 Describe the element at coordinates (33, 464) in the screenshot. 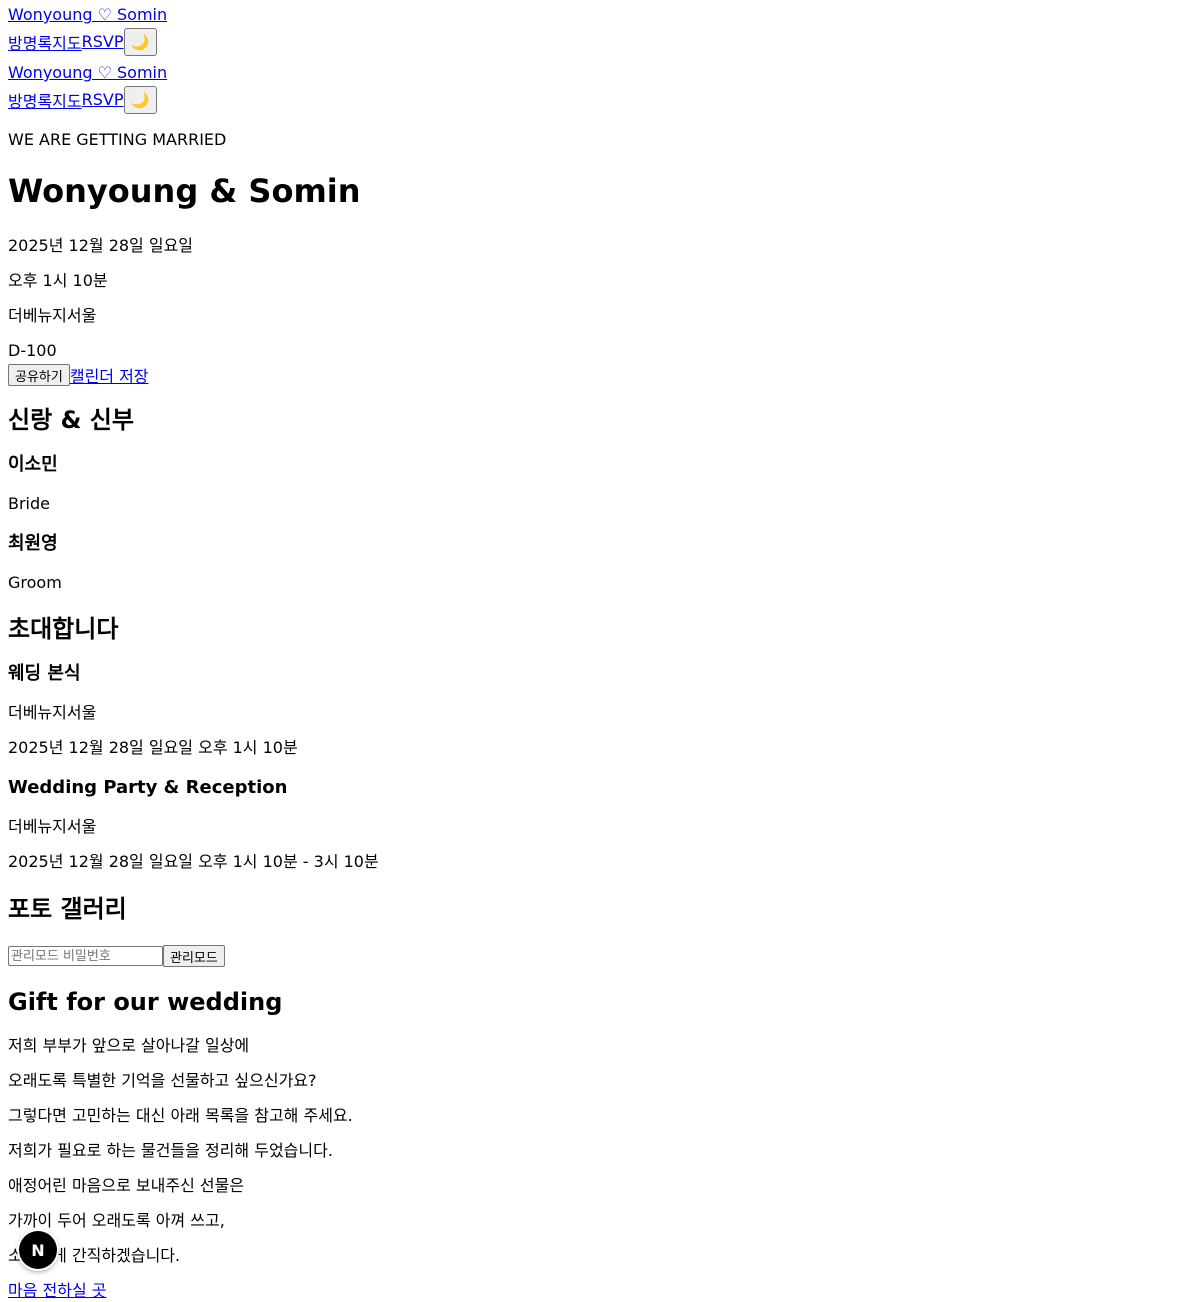

I see `bride-name: 이소민` at that location.